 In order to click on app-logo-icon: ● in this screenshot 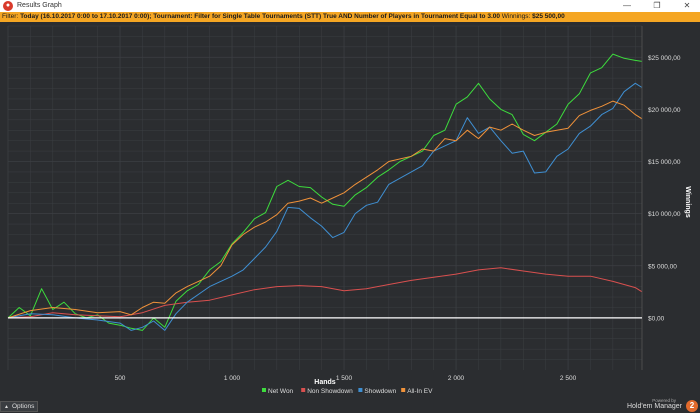, I will do `click(8, 6)`.